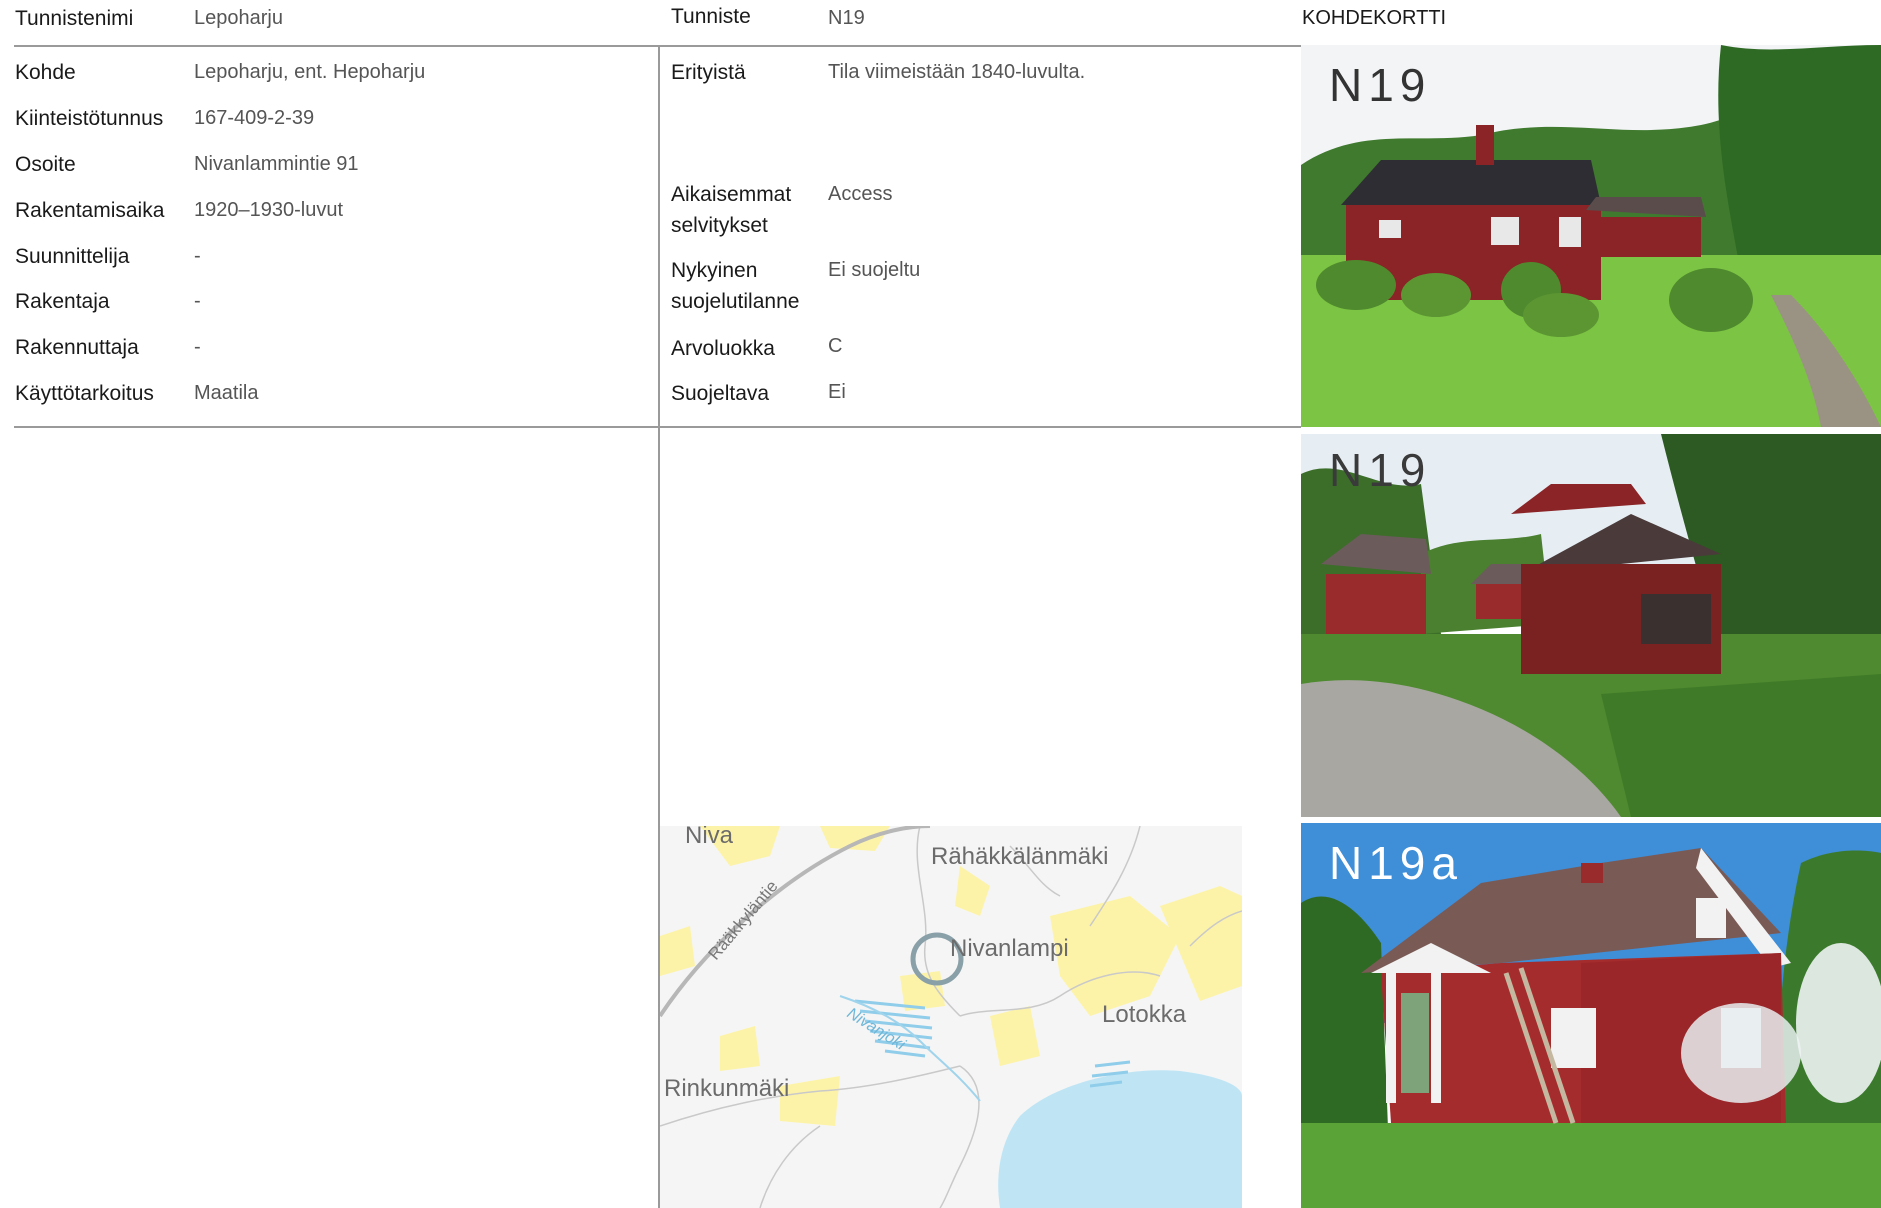 Image resolution: width=1881 pixels, height=1208 pixels. Describe the element at coordinates (1396, 863) in the screenshot. I see `photo-code-3: N19a` at that location.